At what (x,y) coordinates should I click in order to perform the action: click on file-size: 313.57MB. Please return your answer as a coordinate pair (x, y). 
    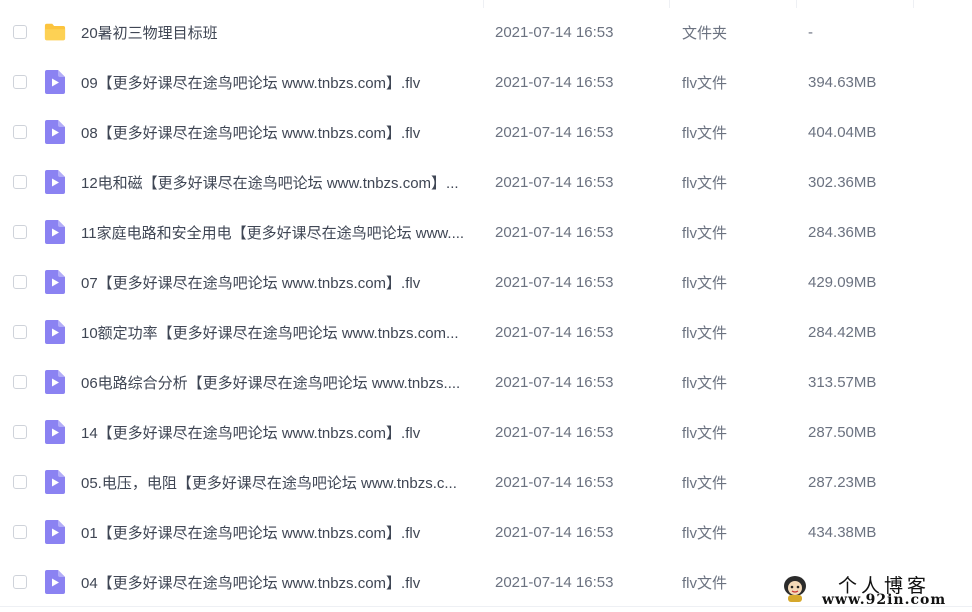
    Looking at the image, I should click on (842, 382).